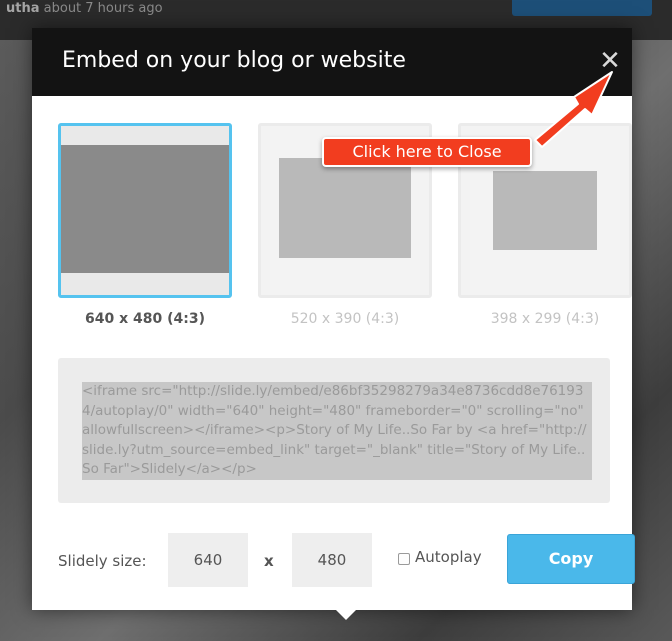 This screenshot has width=672, height=641. I want to click on modal-pointer, so click(346, 615).